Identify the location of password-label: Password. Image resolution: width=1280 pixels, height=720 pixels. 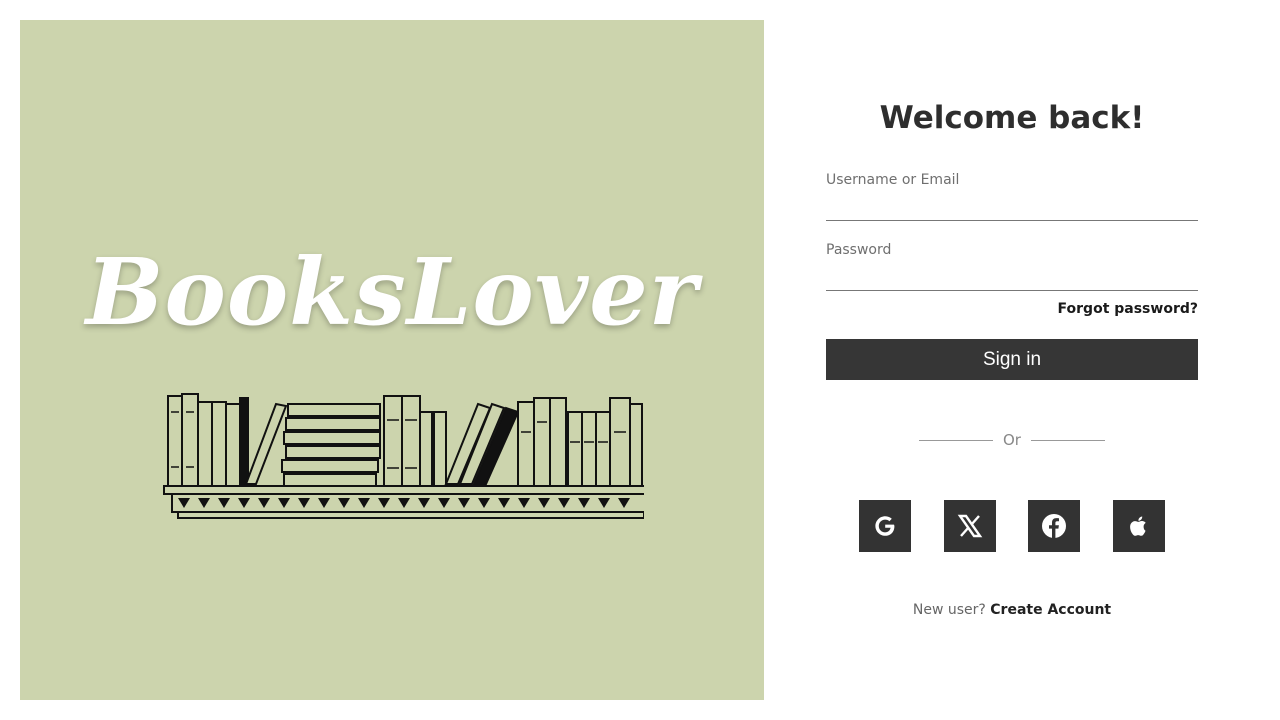
(859, 250).